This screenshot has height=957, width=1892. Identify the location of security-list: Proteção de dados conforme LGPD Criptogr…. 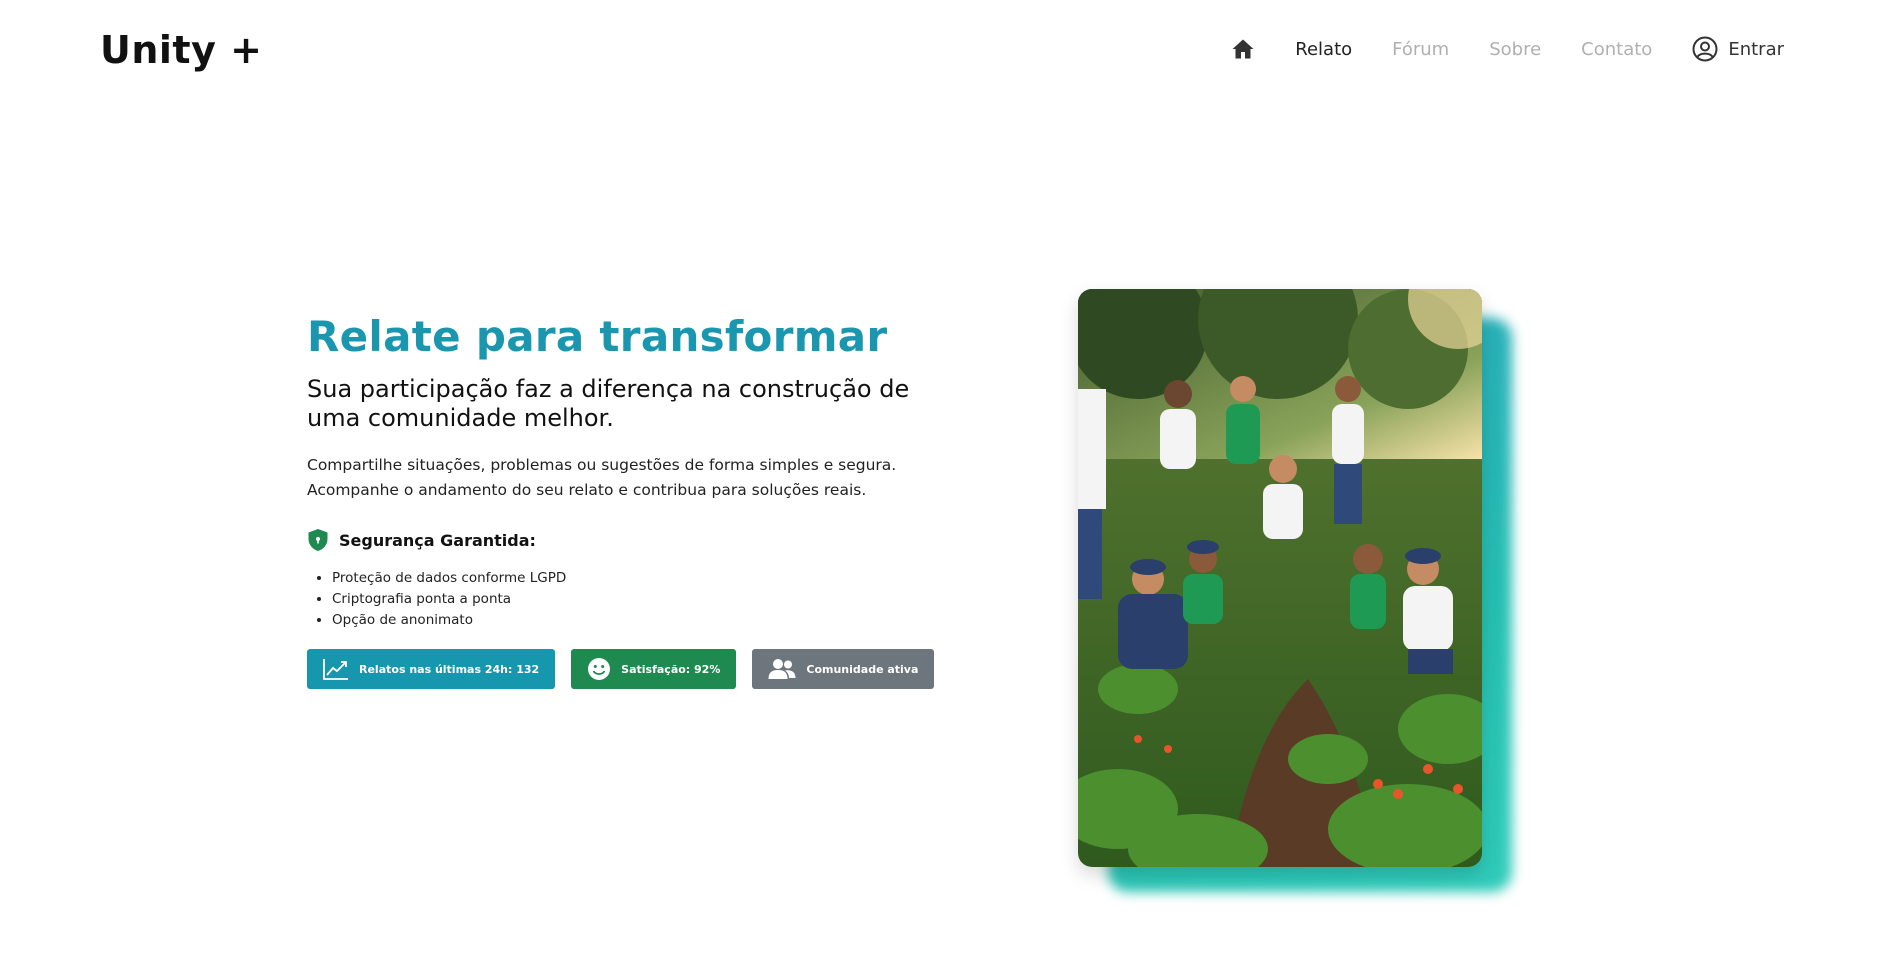
(617, 599).